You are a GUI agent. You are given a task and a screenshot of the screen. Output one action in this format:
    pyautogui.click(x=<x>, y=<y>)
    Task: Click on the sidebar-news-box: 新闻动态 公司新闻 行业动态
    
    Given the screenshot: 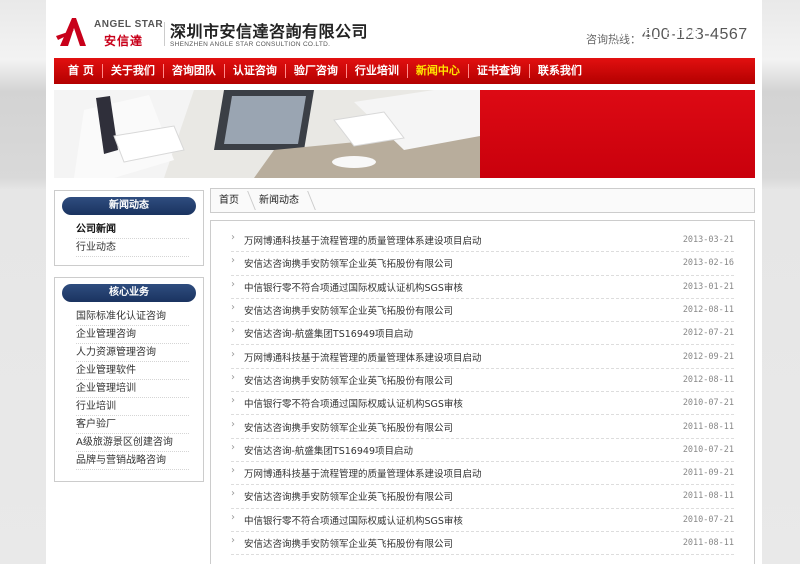 What is the action you would take?
    pyautogui.click(x=129, y=228)
    